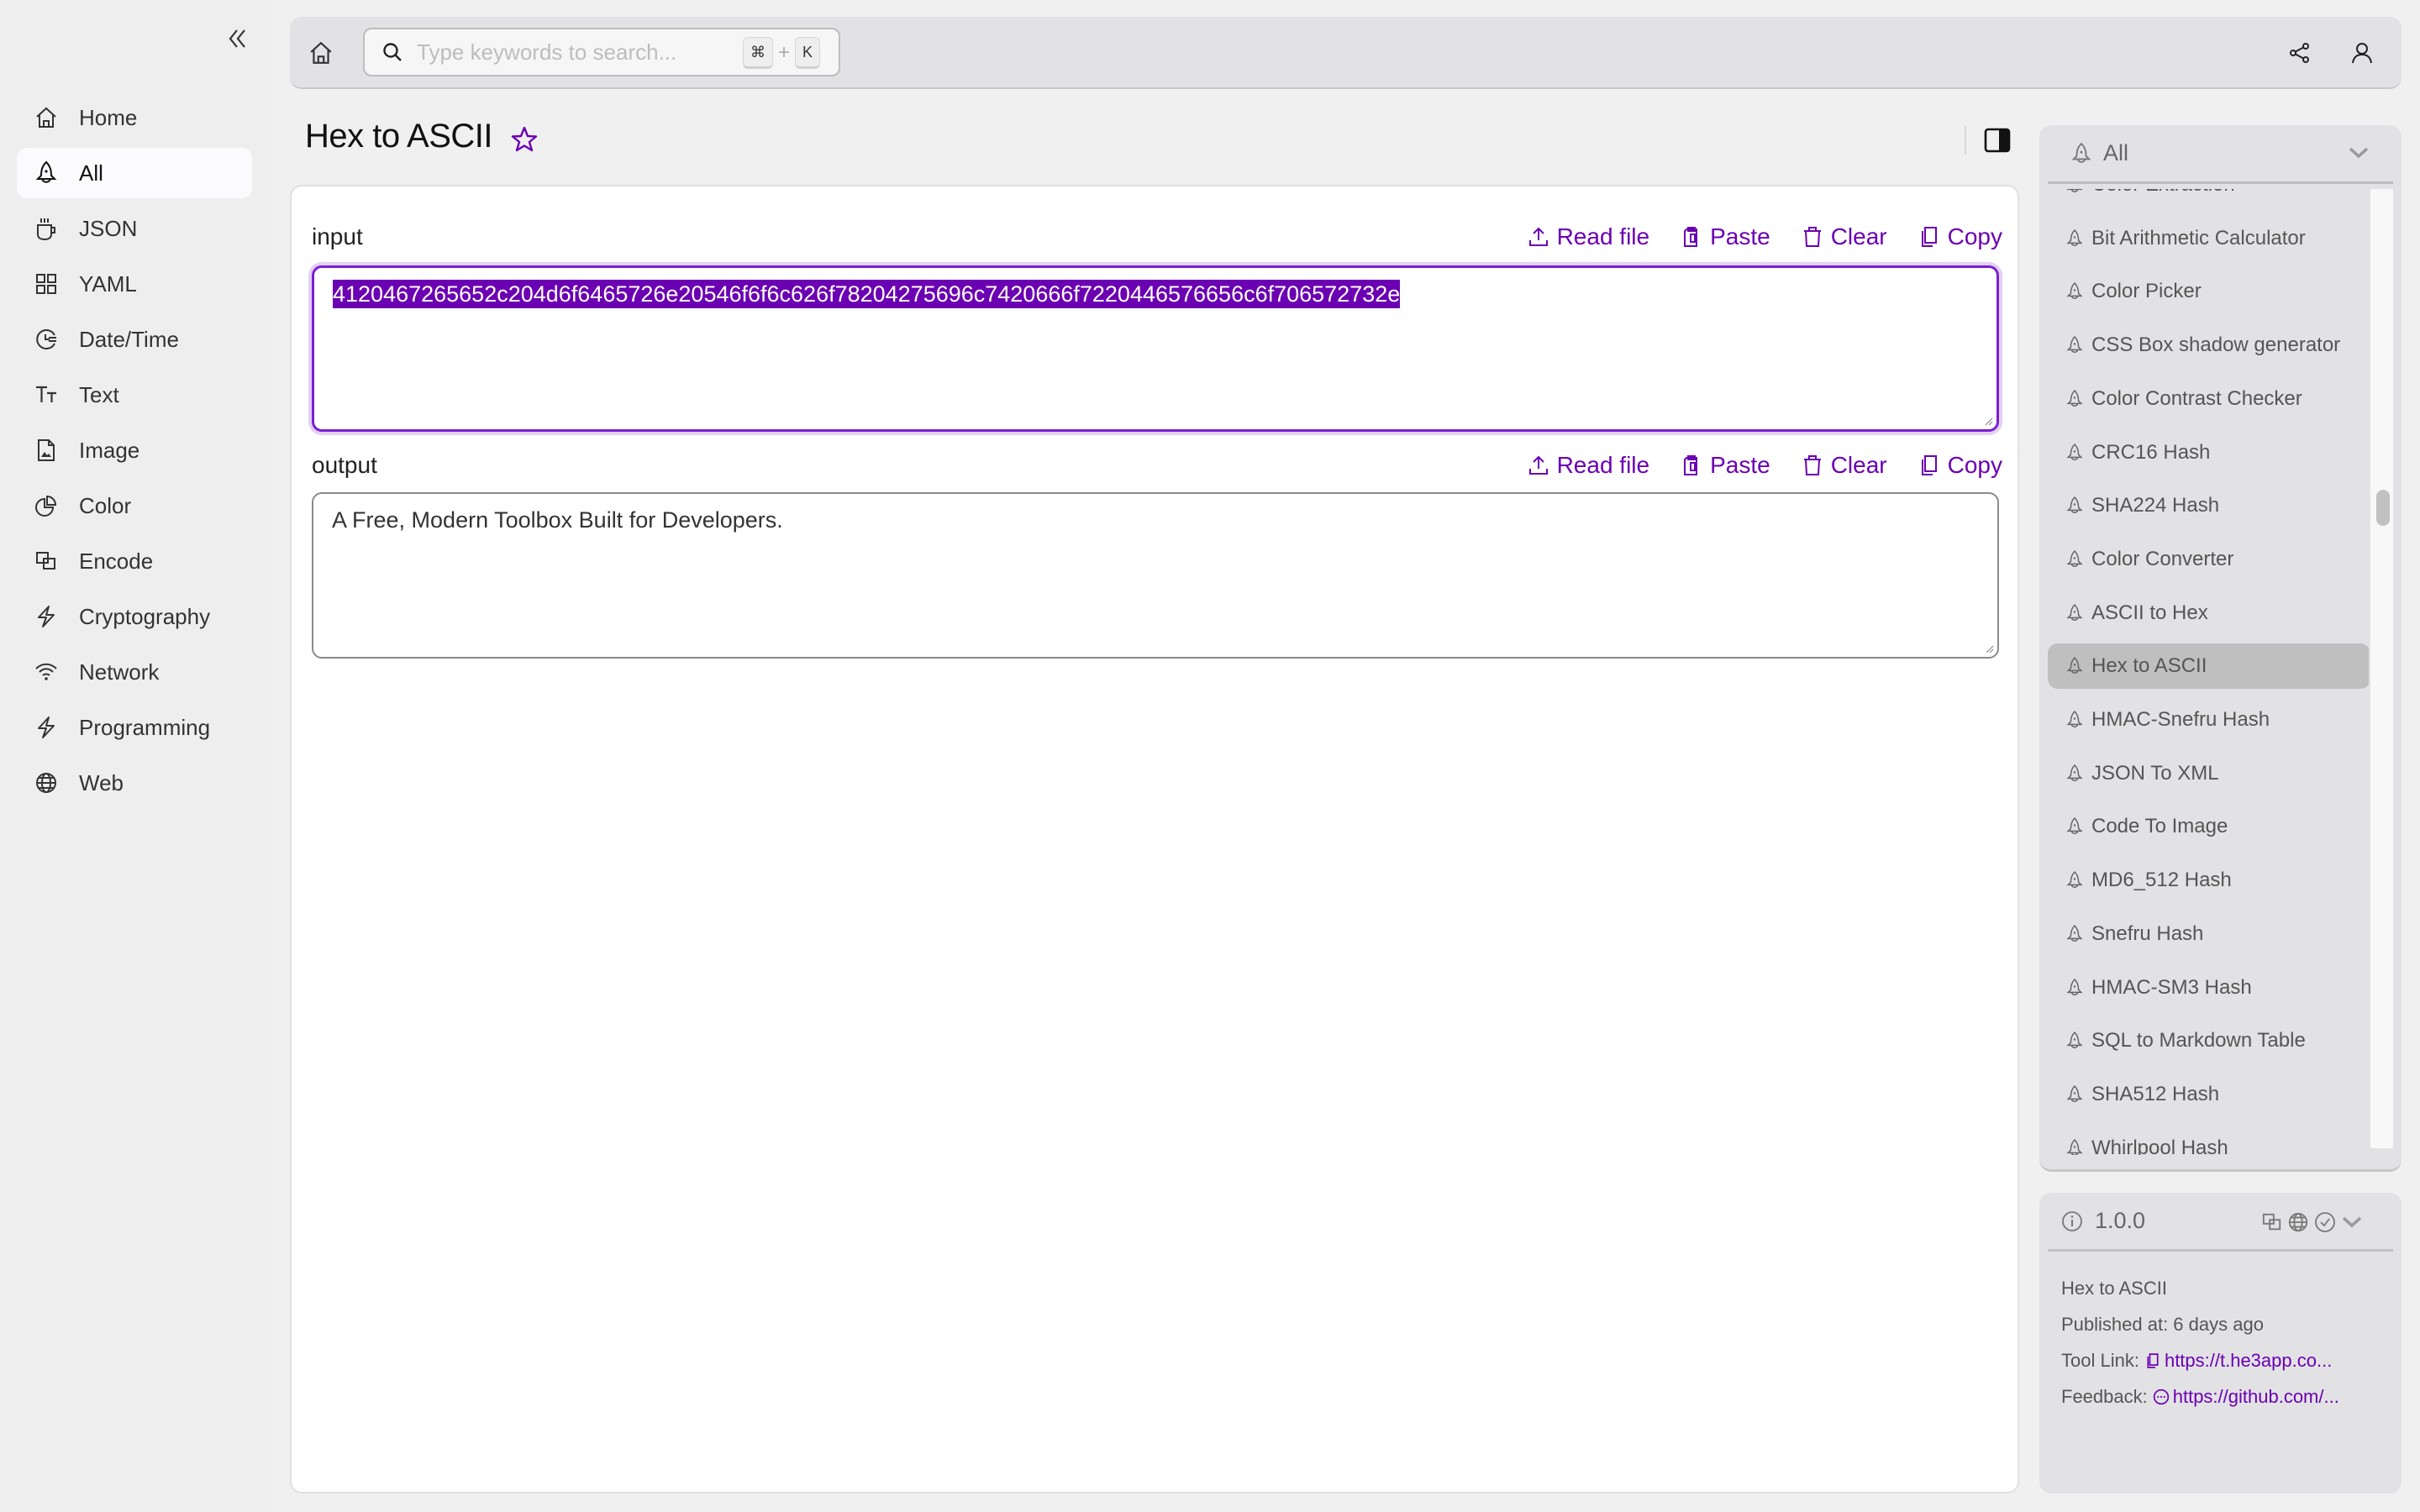  I want to click on tool-list-item: HMAC-Snefru Hash, so click(2208, 720).